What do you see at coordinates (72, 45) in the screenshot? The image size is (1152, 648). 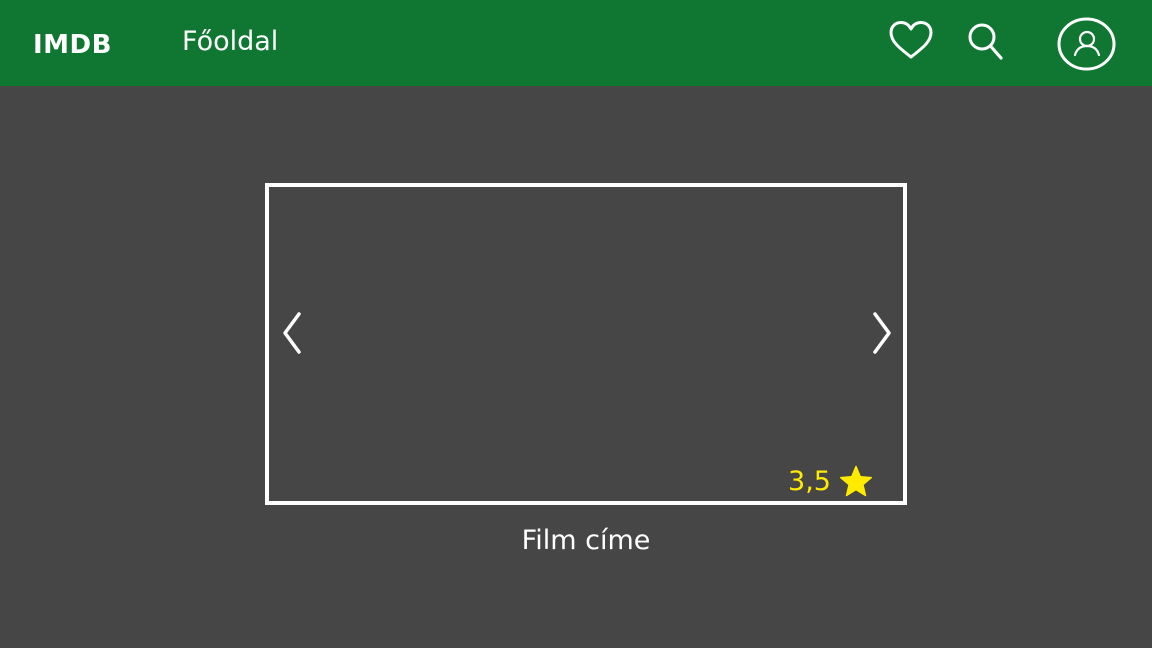 I see `logo: IMDB` at bounding box center [72, 45].